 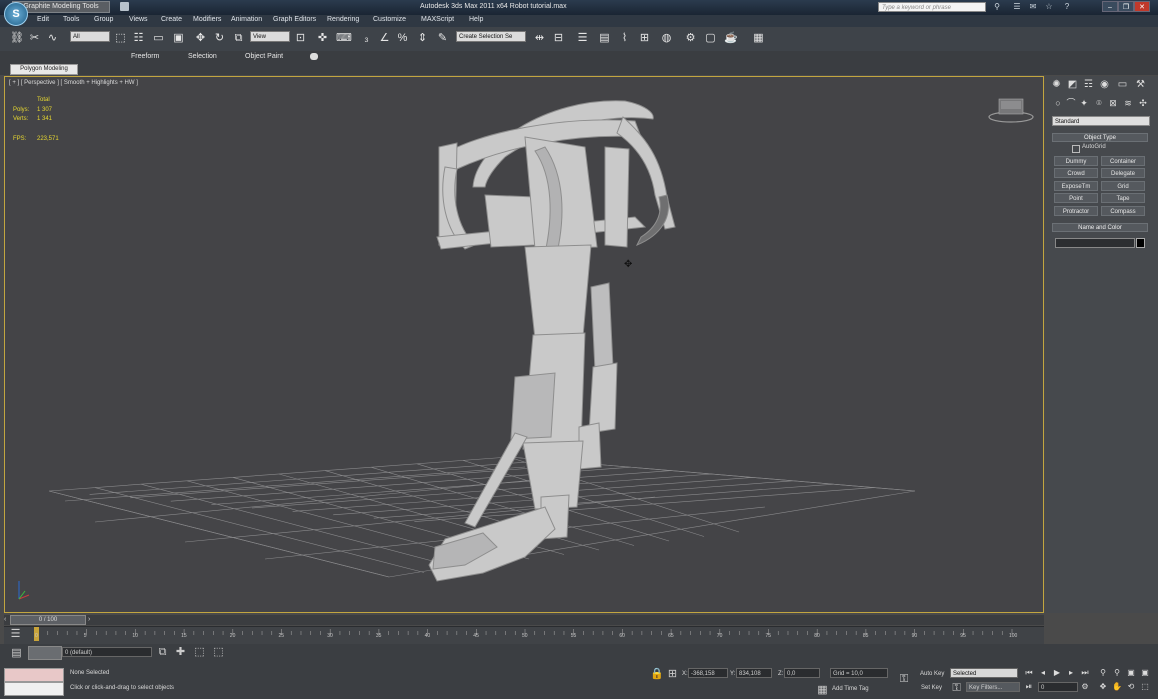 What do you see at coordinates (1095, 243) in the screenshot?
I see `object-name-field` at bounding box center [1095, 243].